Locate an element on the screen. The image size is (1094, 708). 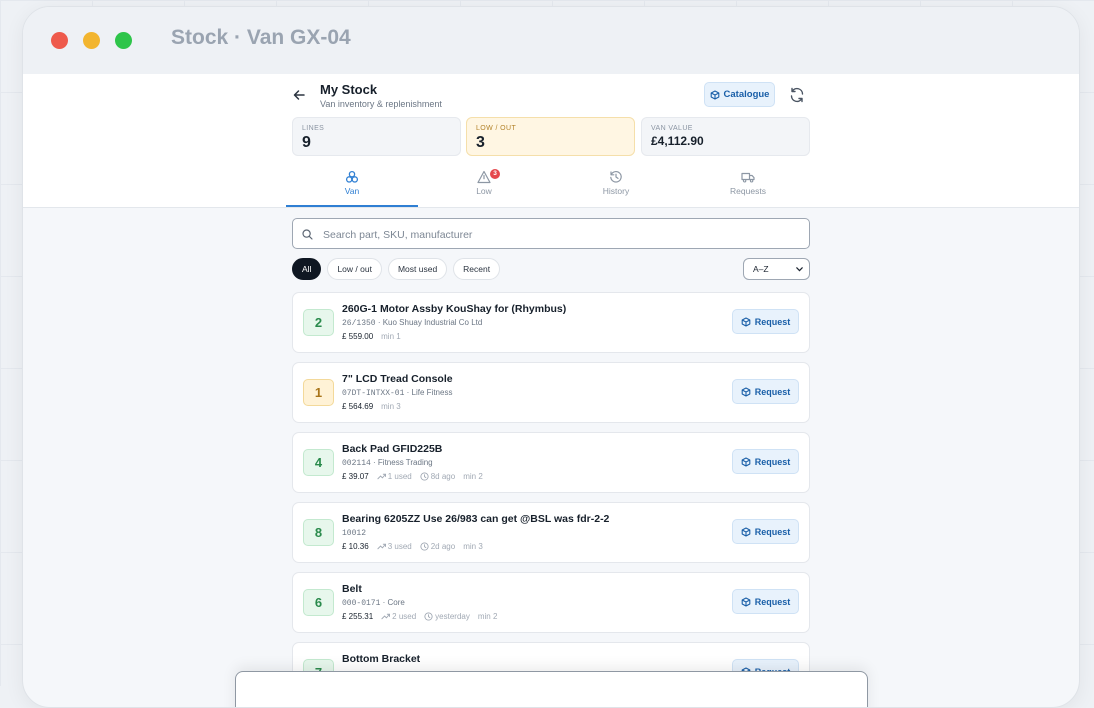
close-window-button is located at coordinates (59, 40).